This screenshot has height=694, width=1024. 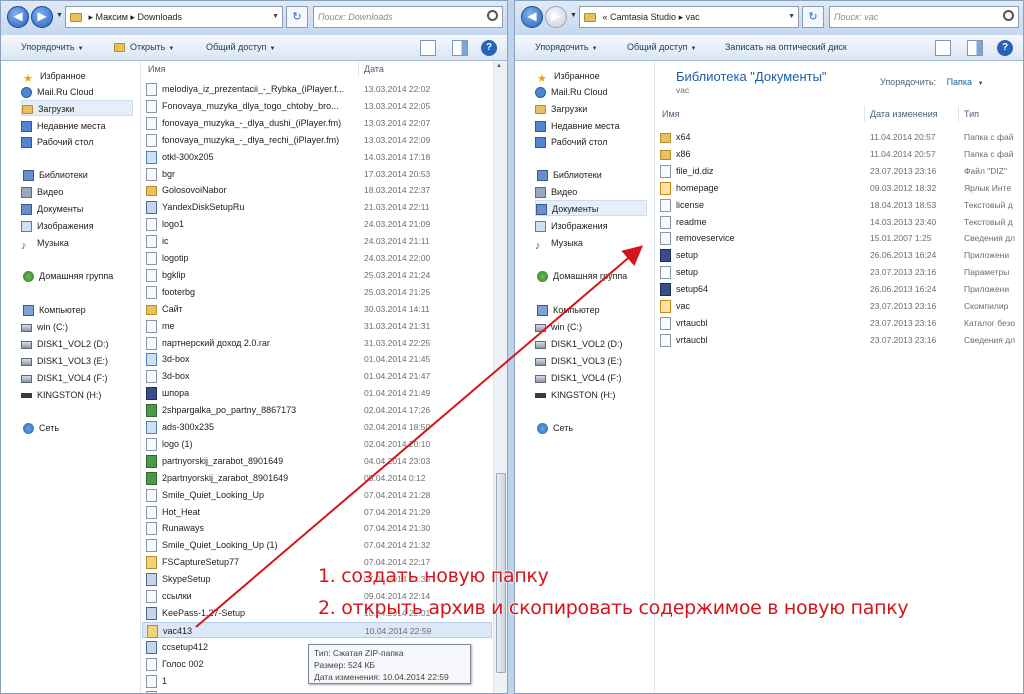 I want to click on arrange-value: Папка, so click(x=960, y=82).